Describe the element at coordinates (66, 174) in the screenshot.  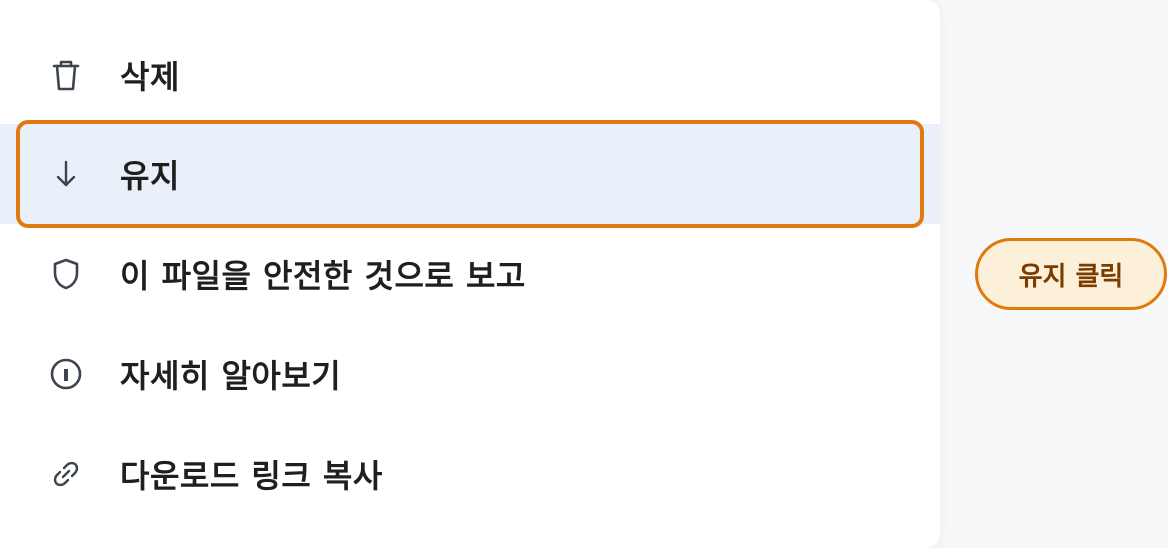
I see `arrow-down-icon` at that location.